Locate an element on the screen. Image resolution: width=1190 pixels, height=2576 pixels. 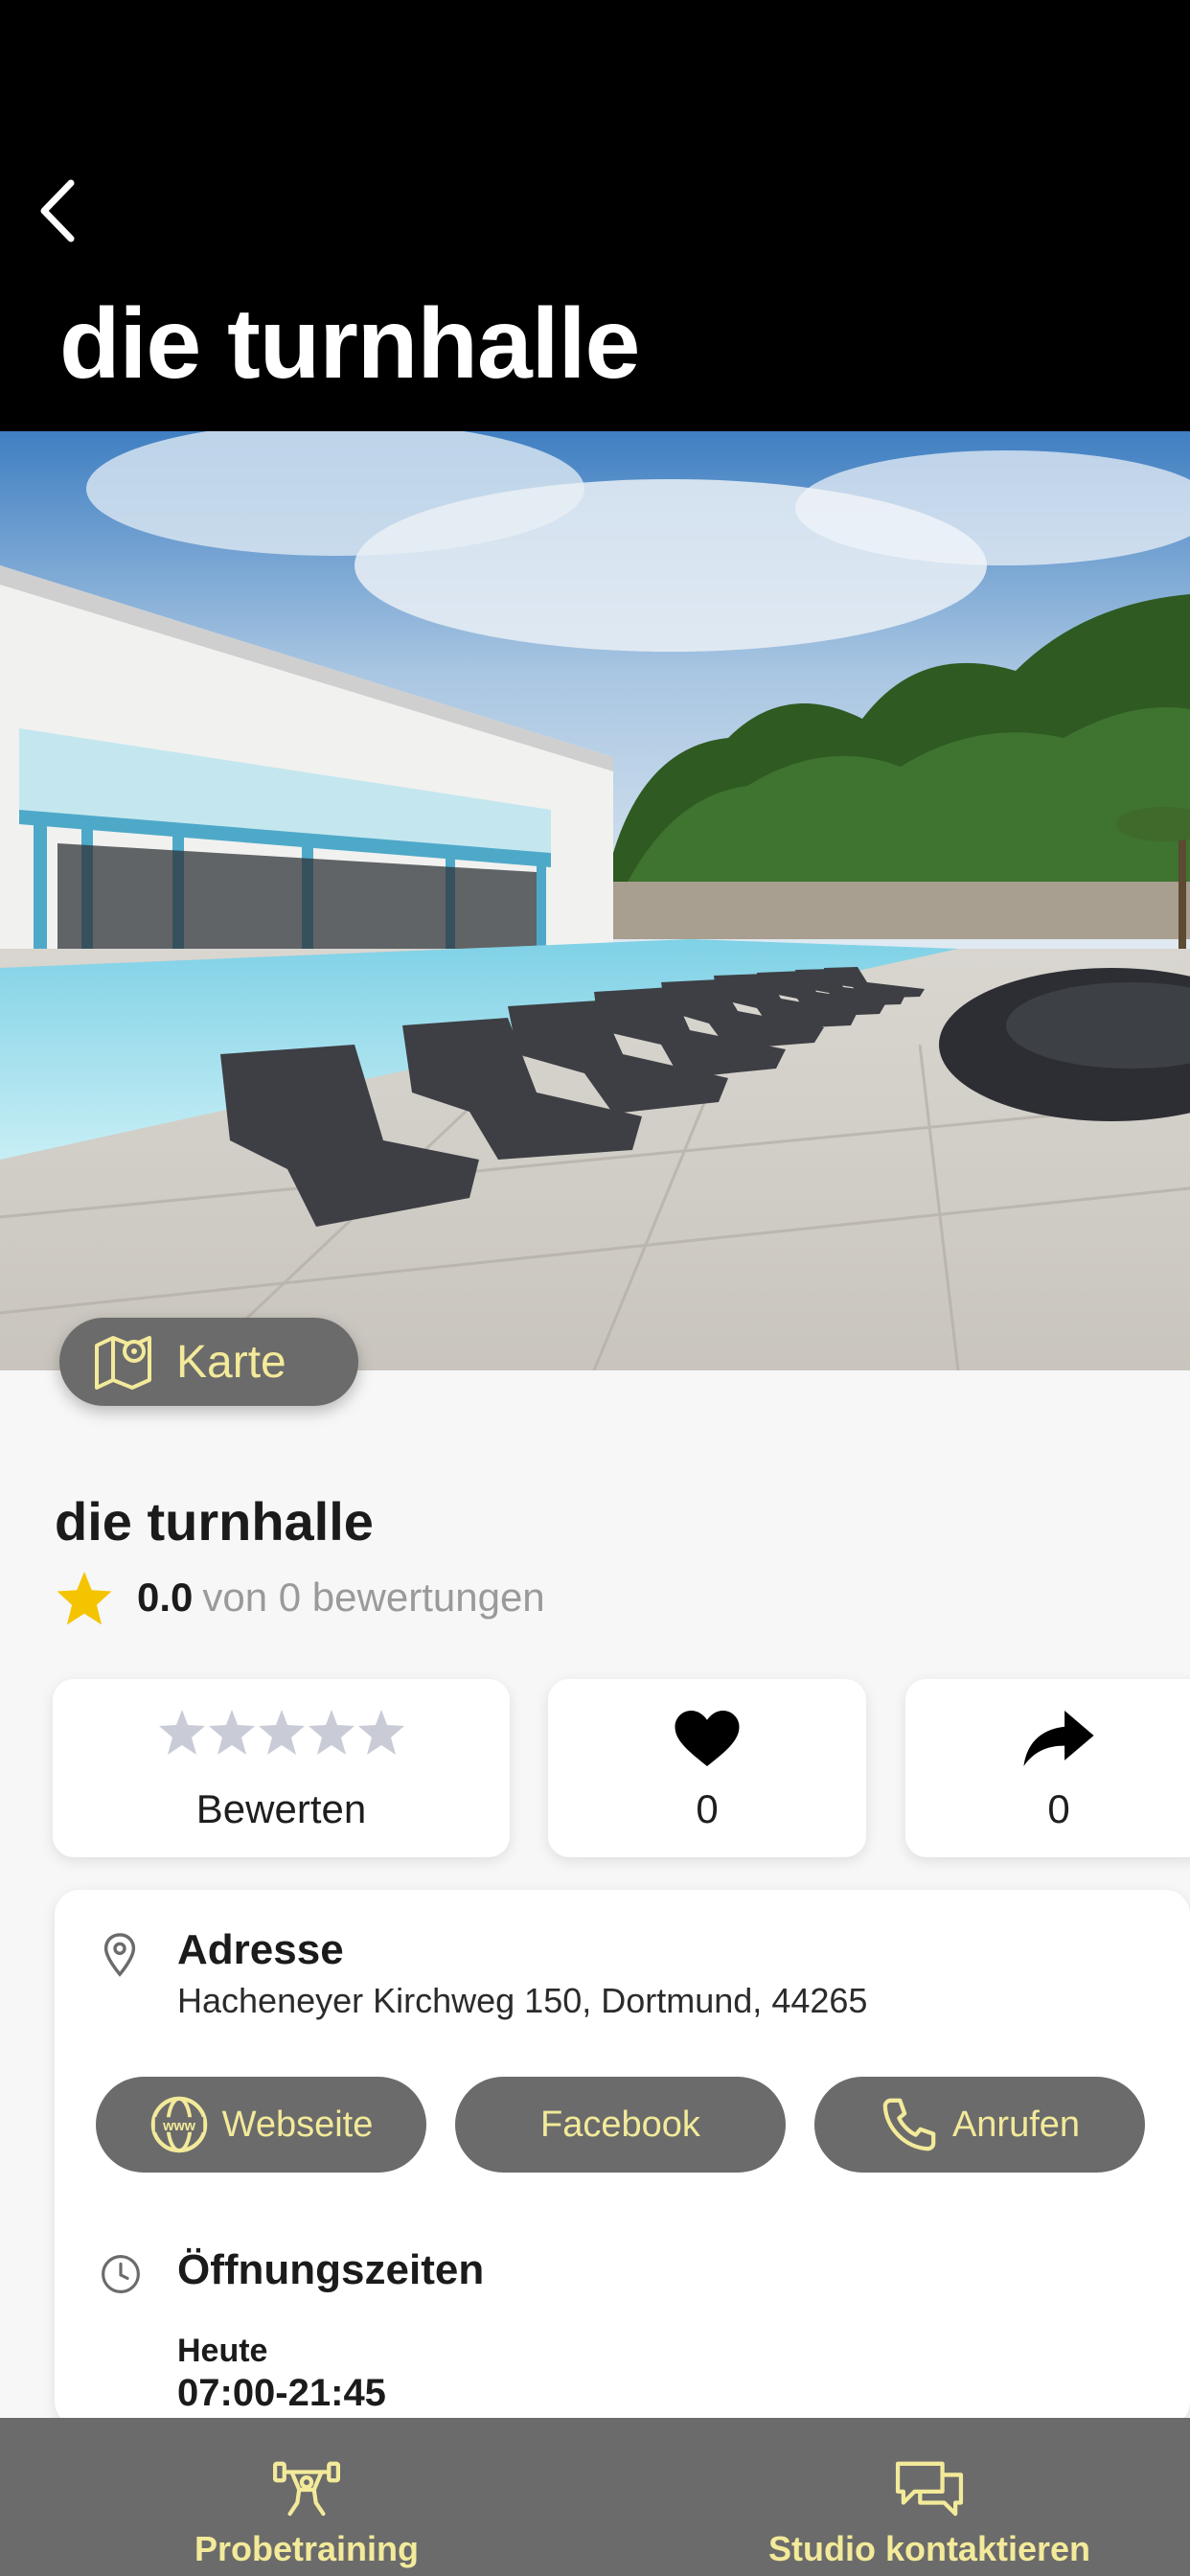
weightlifter-icon is located at coordinates (307, 2489).